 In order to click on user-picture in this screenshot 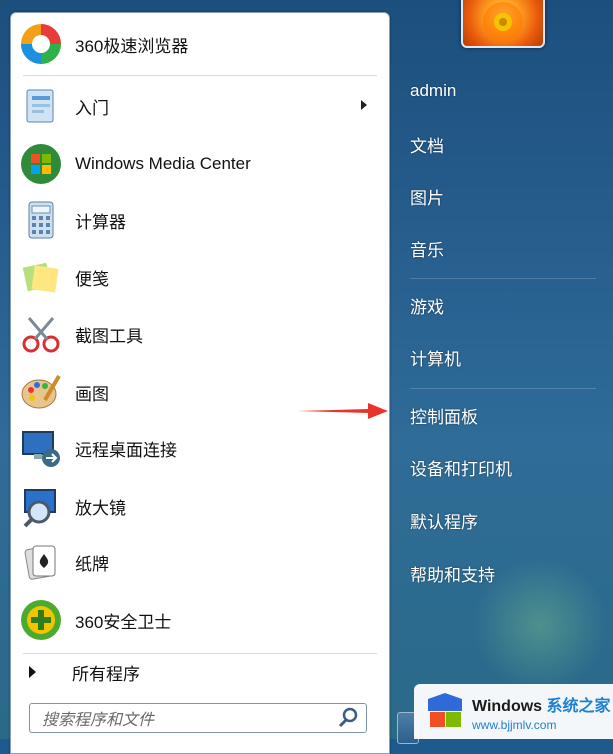, I will do `click(503, 24)`.